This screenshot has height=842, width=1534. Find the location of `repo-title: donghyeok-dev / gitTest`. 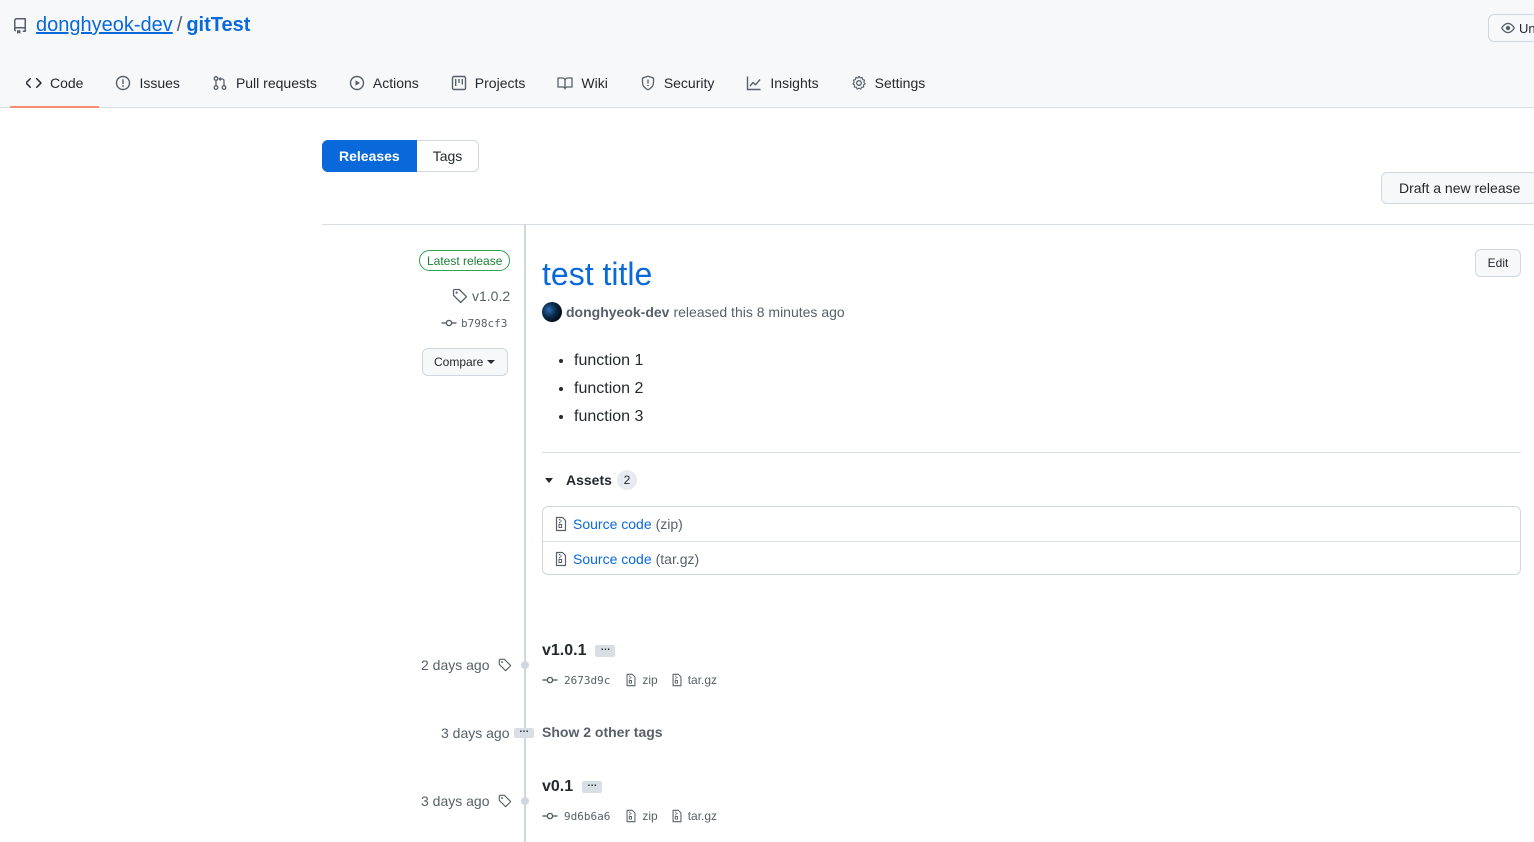

repo-title: donghyeok-dev / gitTest is located at coordinates (131, 25).